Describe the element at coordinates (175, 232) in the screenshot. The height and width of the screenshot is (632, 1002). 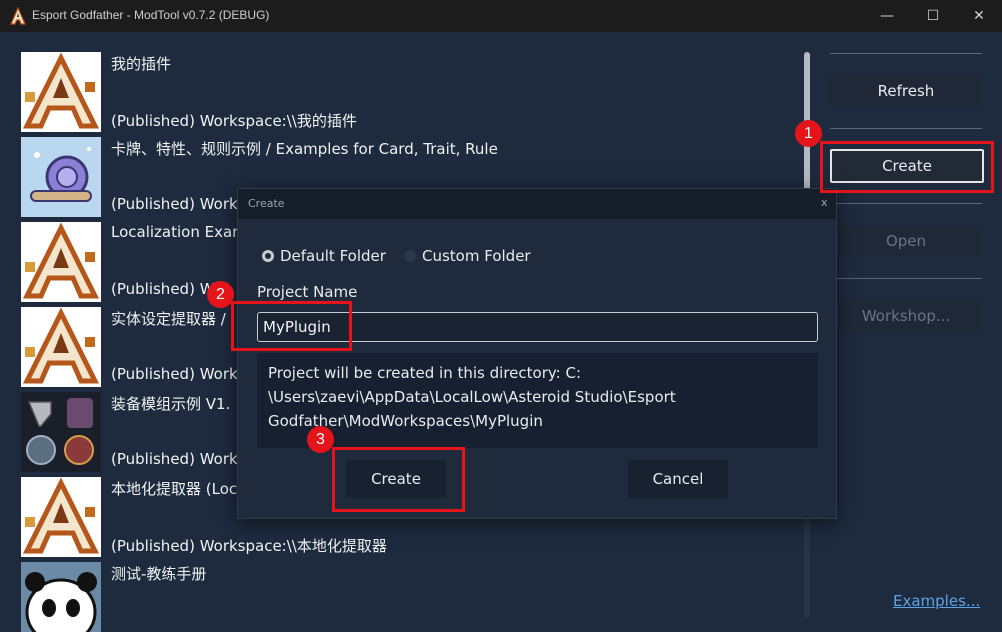
I see `item-name: Localization Exar` at that location.